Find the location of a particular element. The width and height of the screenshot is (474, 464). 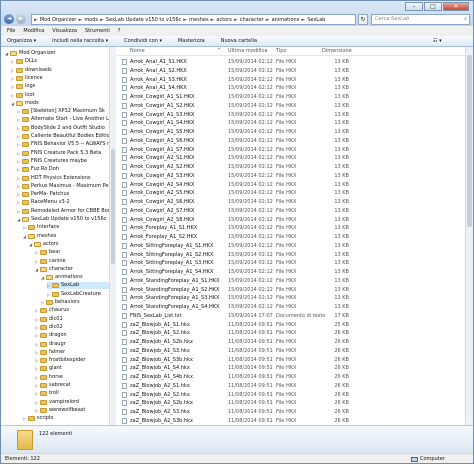

tree-item: ▷ PerMa- Patchus is located at coordinates (43, 194).